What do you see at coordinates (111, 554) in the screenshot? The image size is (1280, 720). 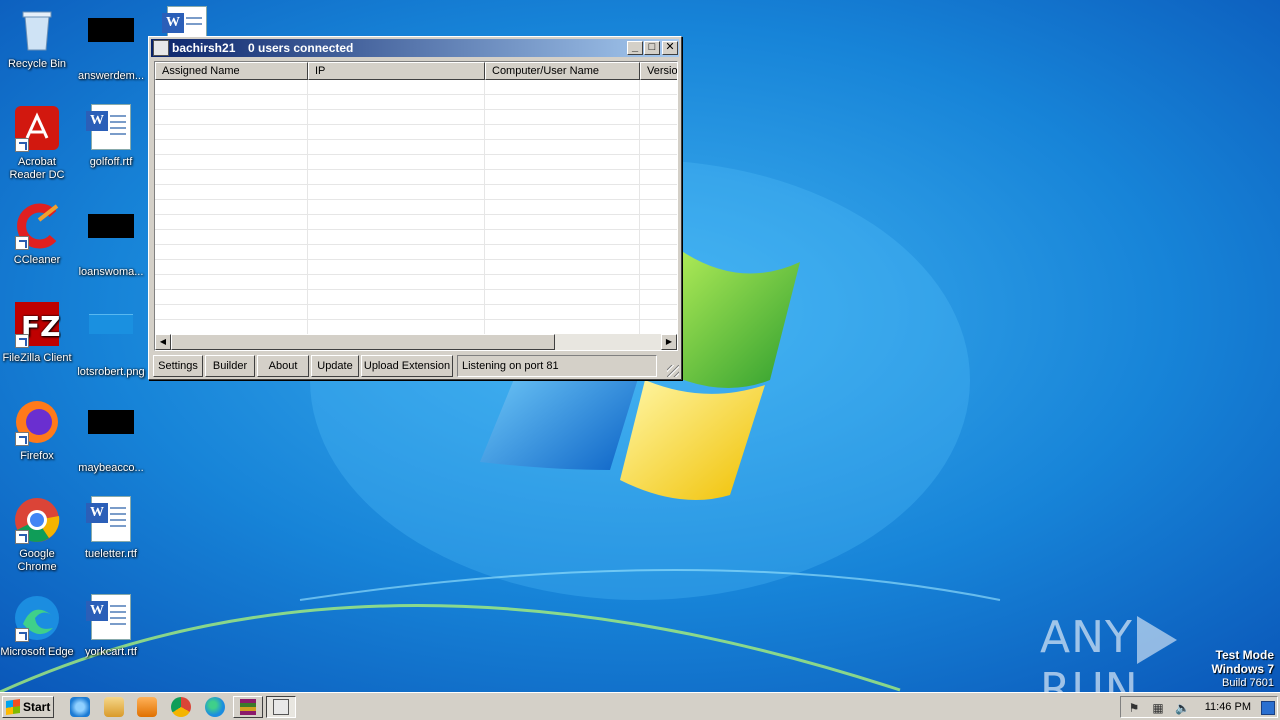 I see `desktop-icon-label: tueletter.rtf` at bounding box center [111, 554].